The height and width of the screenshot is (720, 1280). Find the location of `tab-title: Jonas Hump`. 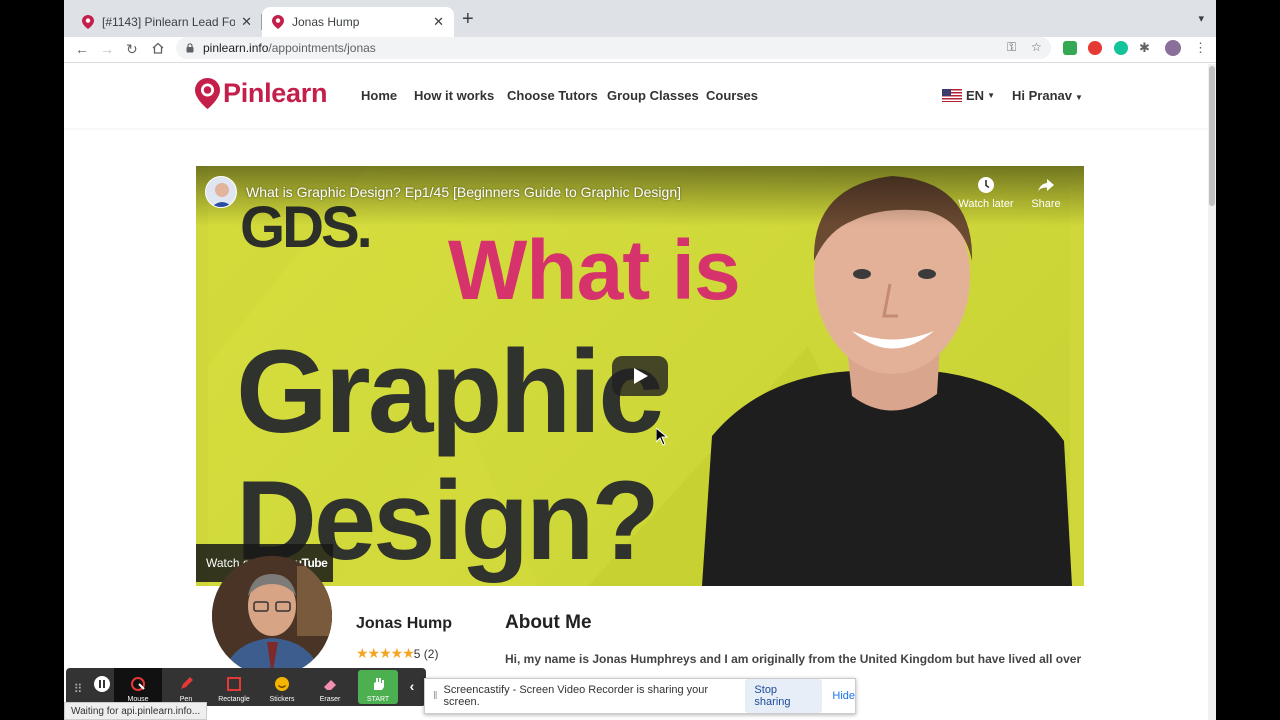

tab-title: Jonas Hump is located at coordinates (326, 22).